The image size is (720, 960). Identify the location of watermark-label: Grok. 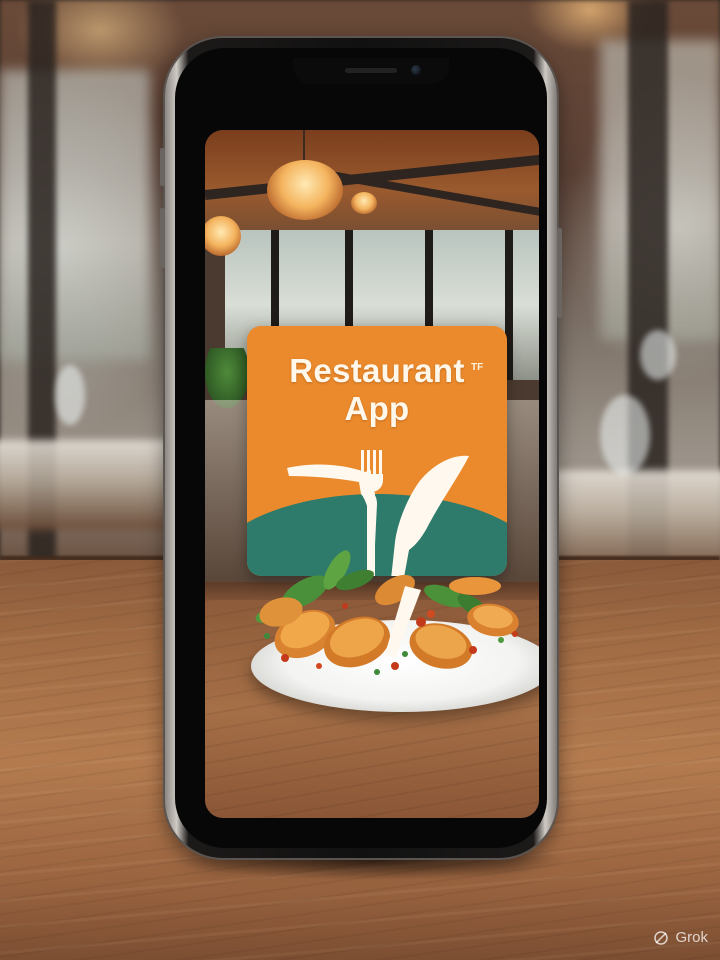
(691, 937).